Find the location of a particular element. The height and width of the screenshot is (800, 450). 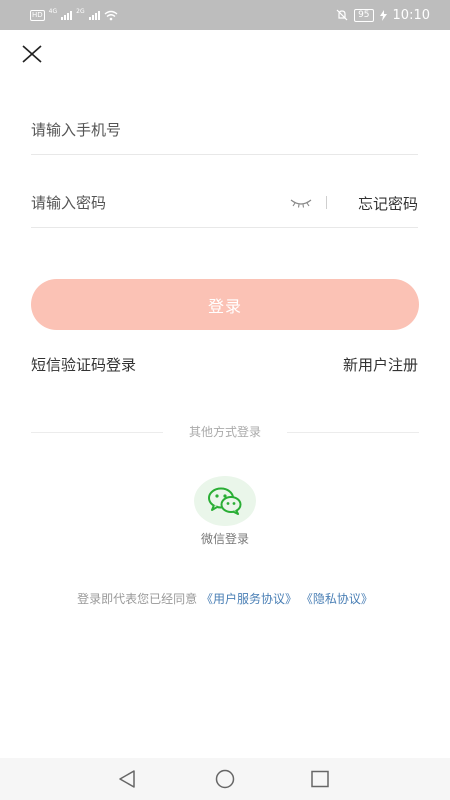

navigation-bar is located at coordinates (225, 779).